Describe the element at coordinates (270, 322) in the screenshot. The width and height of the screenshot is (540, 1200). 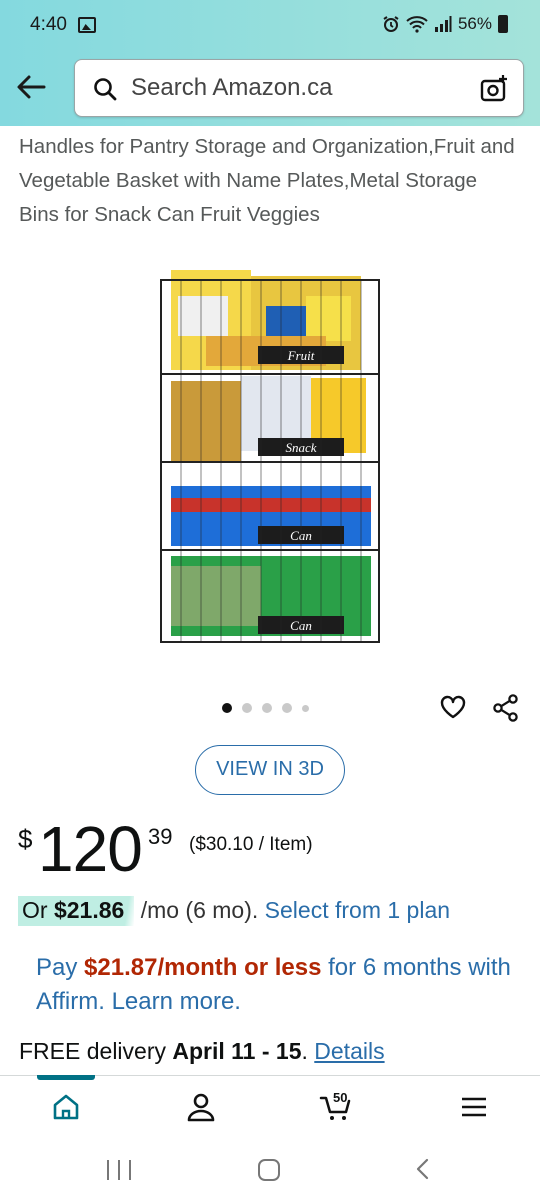
I see `shelf-fruit: Fruit` at that location.